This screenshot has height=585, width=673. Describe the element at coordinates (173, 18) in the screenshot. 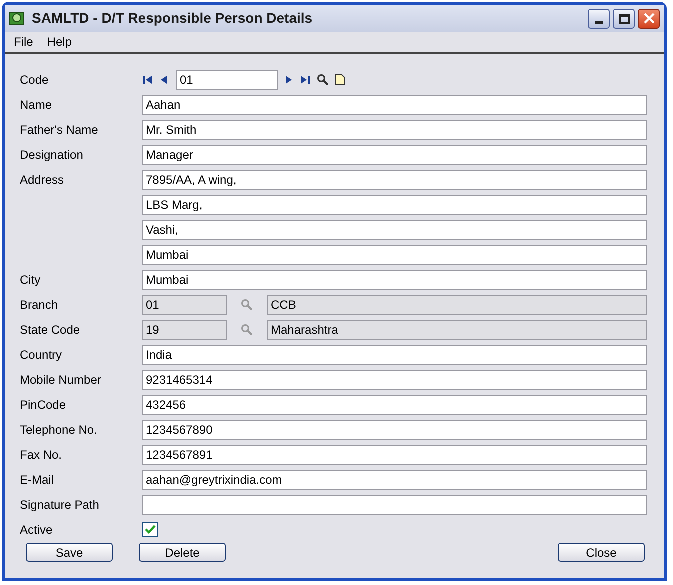

I see `window-title: SAMLTD - D/T Responsible Person Details` at that location.